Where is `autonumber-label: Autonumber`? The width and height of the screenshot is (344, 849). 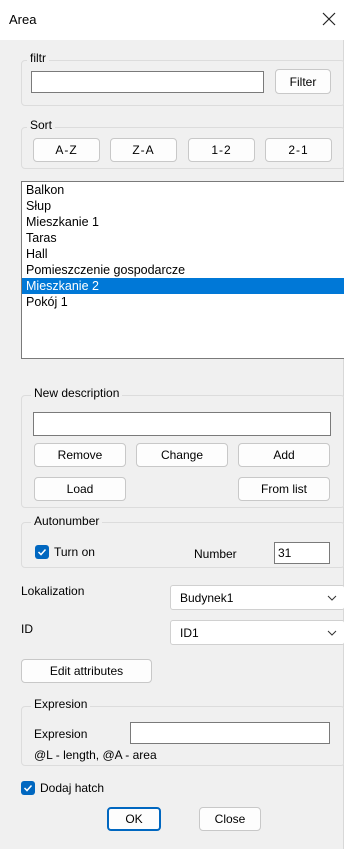
autonumber-label: Autonumber is located at coordinates (67, 521).